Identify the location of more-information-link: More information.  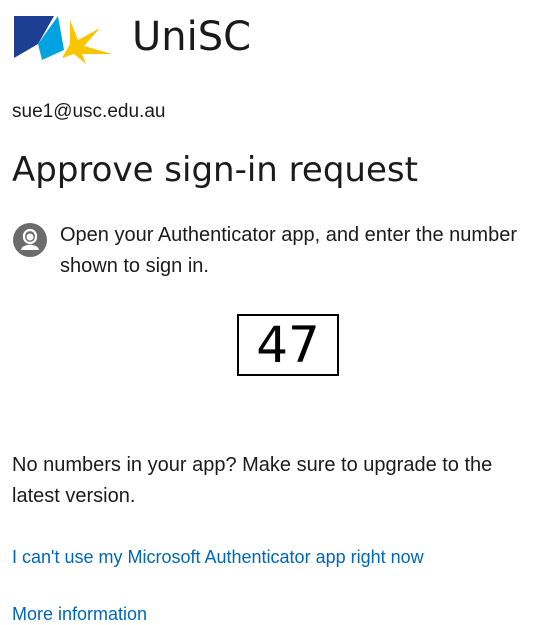
(79, 614).